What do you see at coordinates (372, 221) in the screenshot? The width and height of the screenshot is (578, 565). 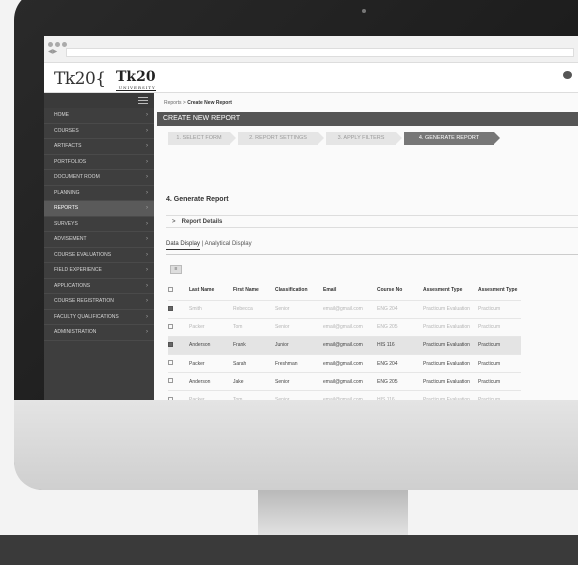 I see `report-details-toggle: > Report Details` at bounding box center [372, 221].